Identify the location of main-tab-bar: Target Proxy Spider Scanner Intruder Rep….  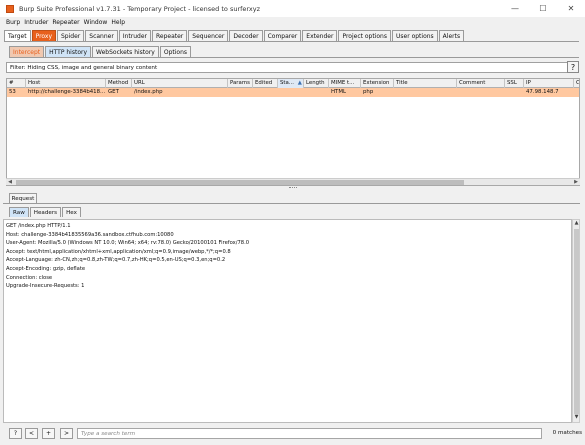
(234, 35).